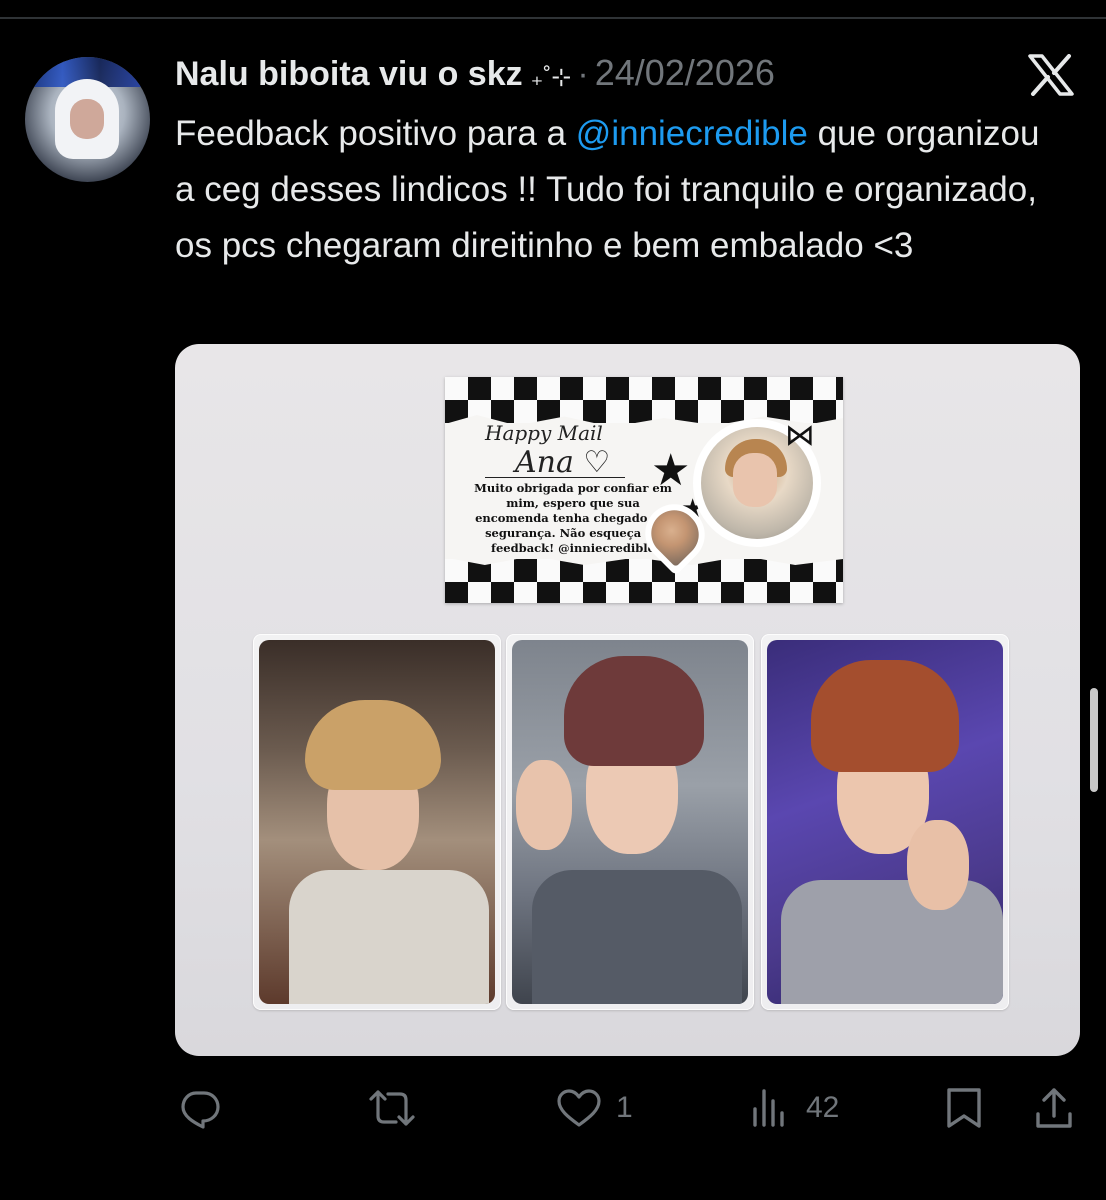 The image size is (1106, 1200). Describe the element at coordinates (685, 73) in the screenshot. I see `tweet-date: 24/02/2026` at that location.